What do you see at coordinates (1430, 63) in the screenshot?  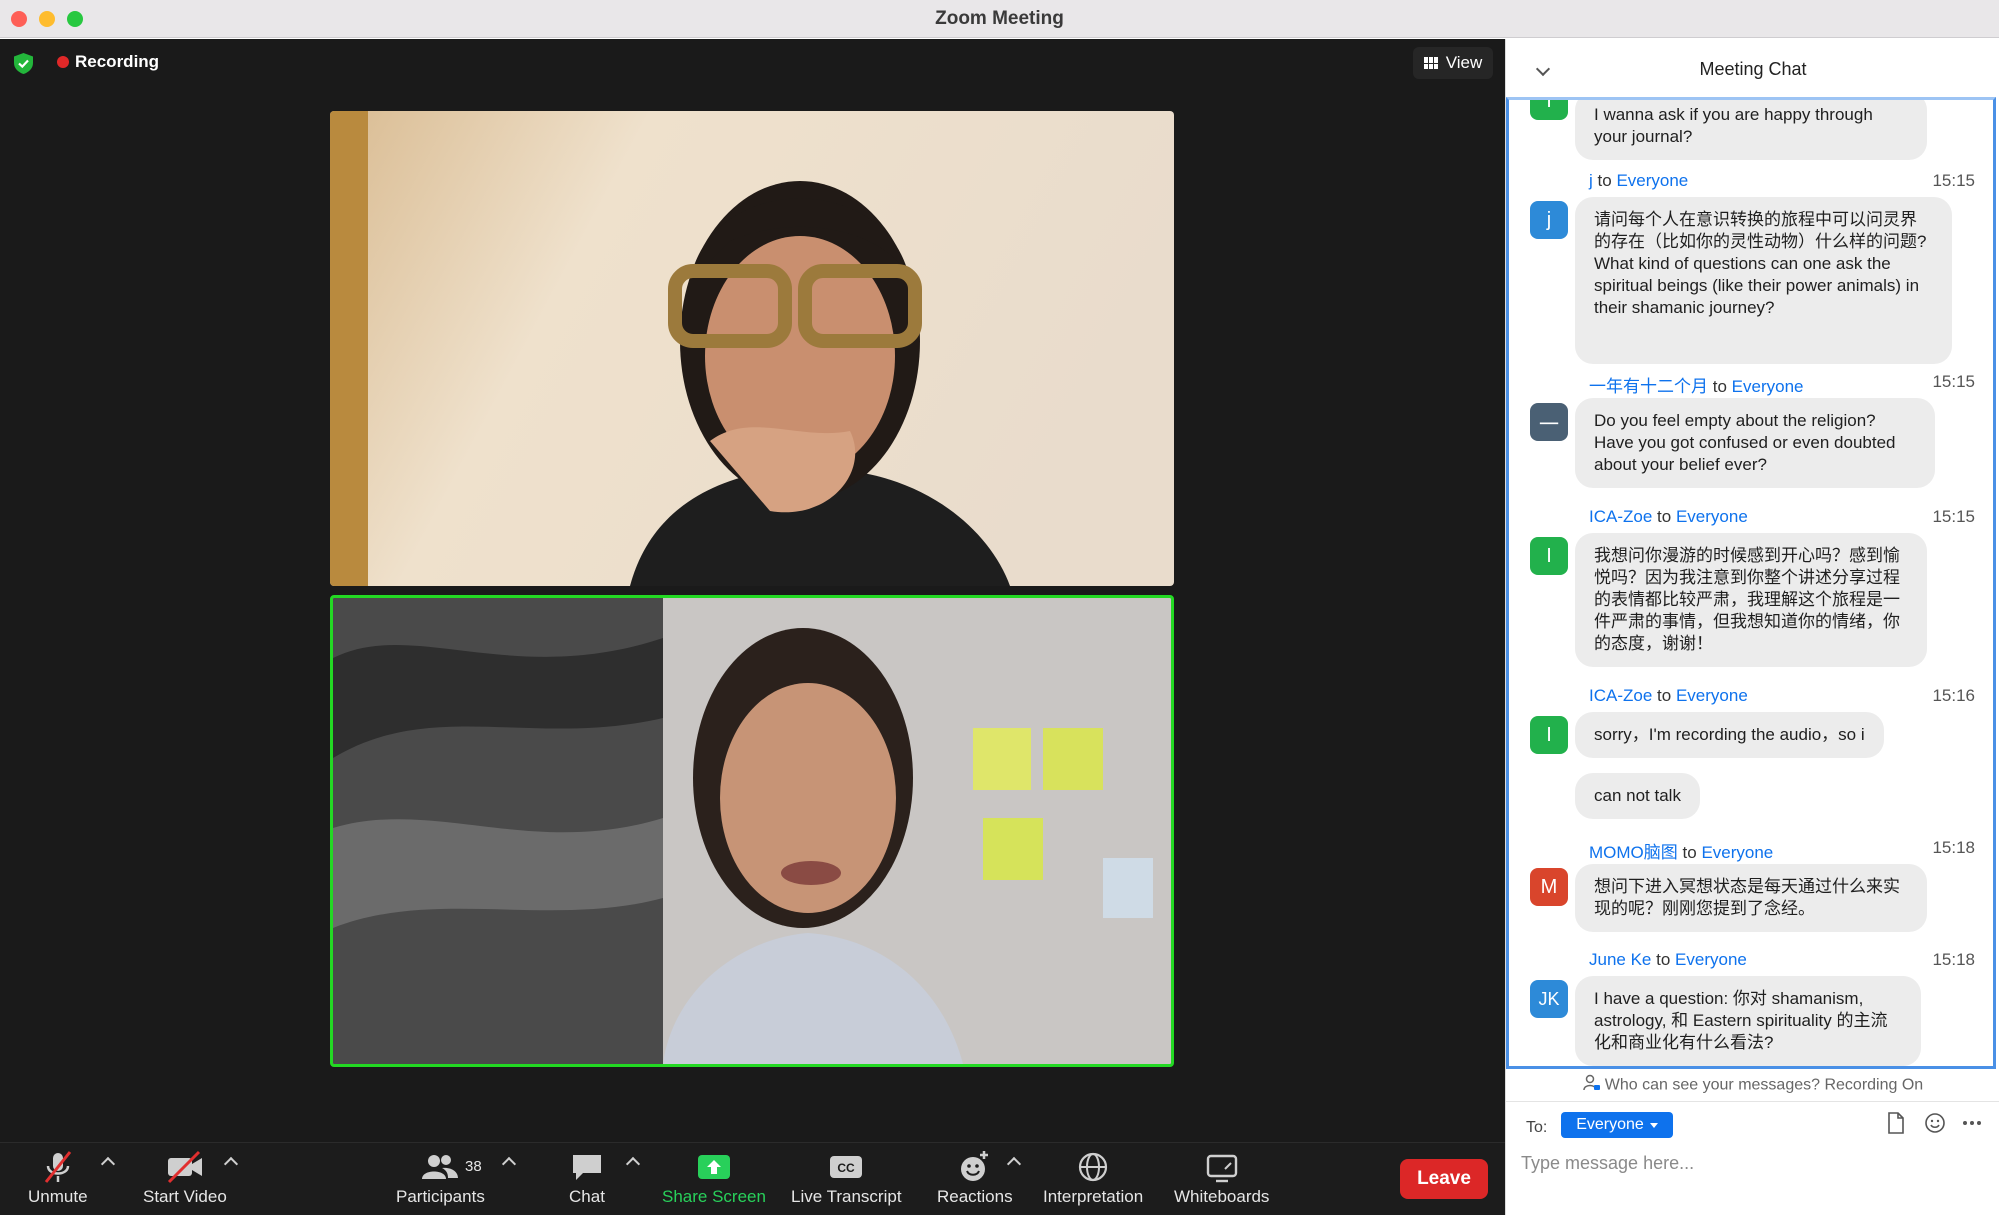 I see `grid-view-icon` at bounding box center [1430, 63].